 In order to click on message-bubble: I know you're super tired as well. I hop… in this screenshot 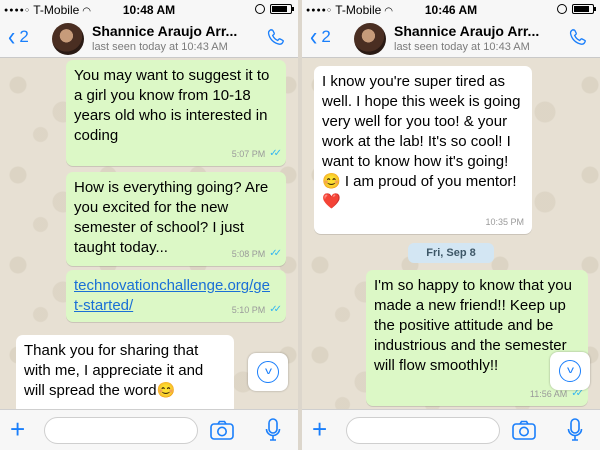, I will do `click(423, 150)`.